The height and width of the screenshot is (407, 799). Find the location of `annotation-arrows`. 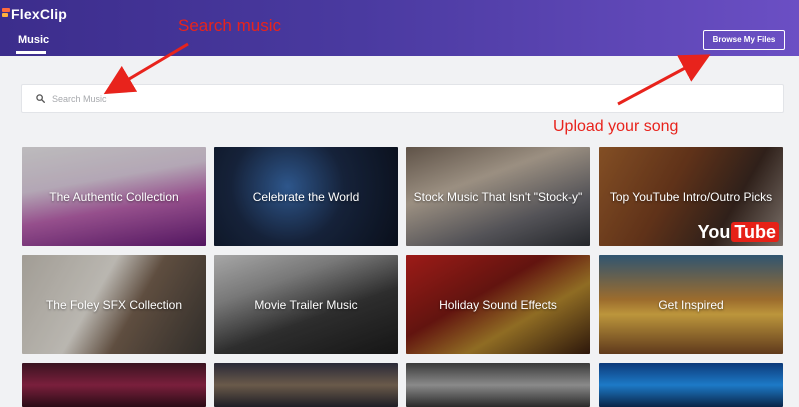

annotation-arrows is located at coordinates (407, 74).